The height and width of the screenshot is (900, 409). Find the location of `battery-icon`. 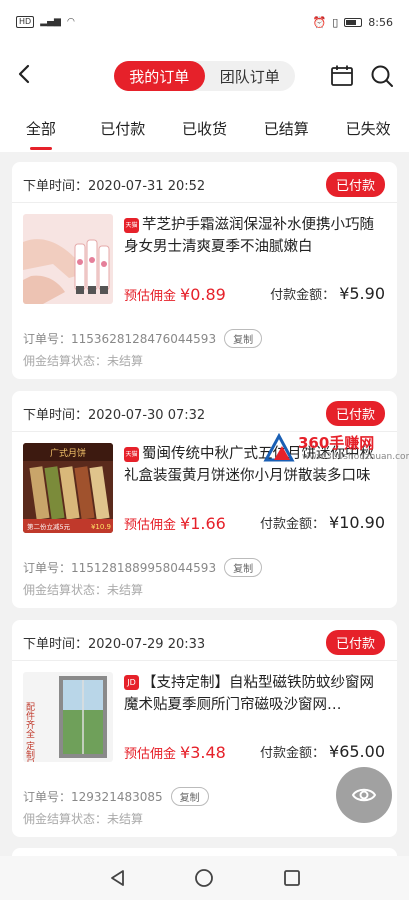

battery-icon is located at coordinates (353, 22).